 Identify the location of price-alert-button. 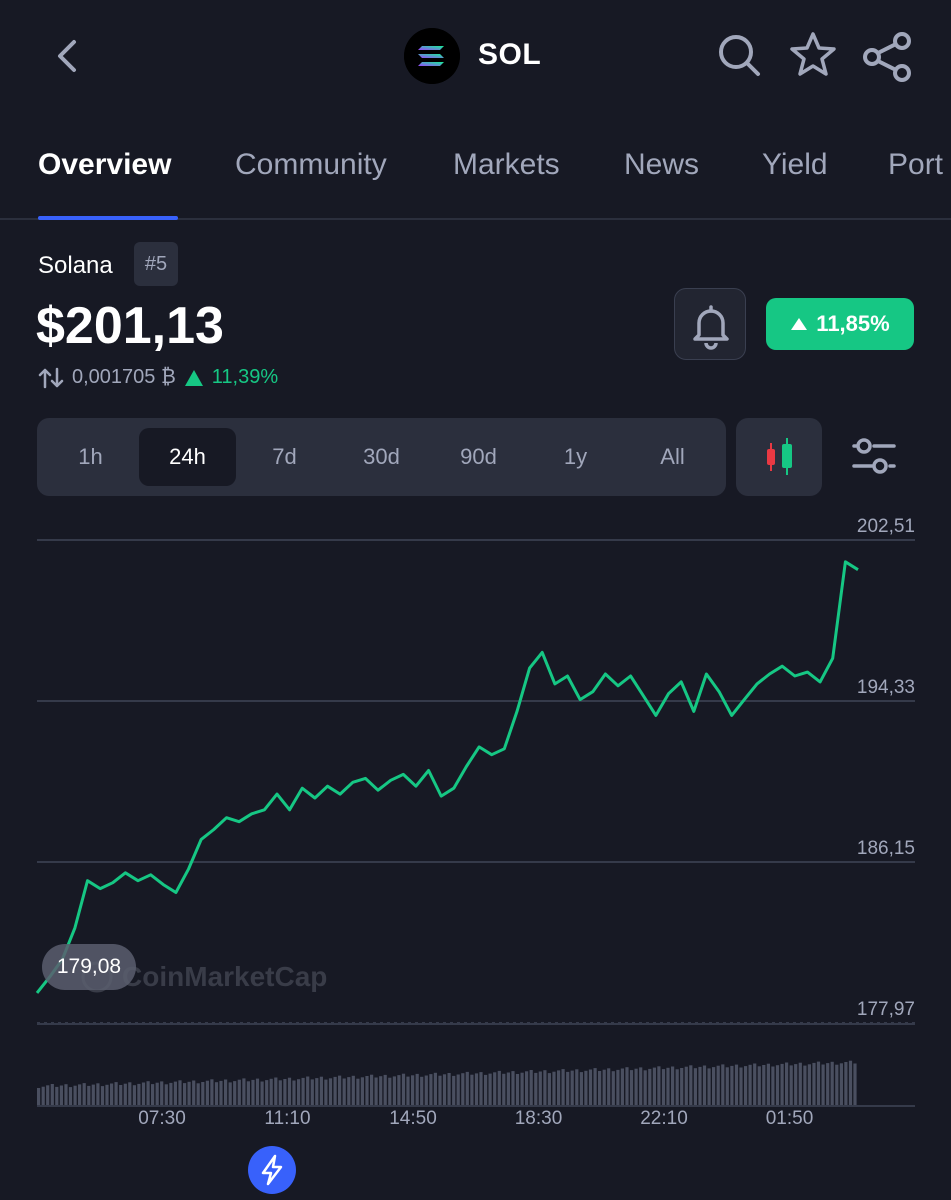
(710, 324).